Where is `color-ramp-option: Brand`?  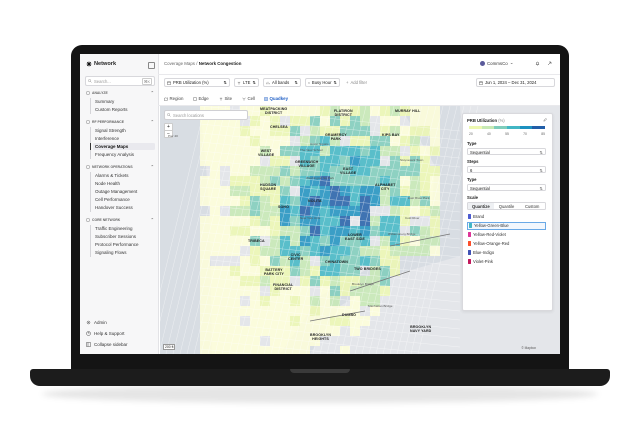
color-ramp-option: Brand is located at coordinates (506, 217).